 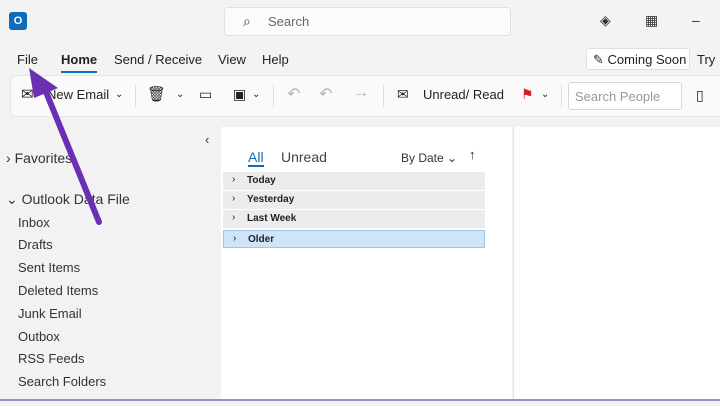 What do you see at coordinates (275, 59) in the screenshot?
I see `tab-help: Help` at bounding box center [275, 59].